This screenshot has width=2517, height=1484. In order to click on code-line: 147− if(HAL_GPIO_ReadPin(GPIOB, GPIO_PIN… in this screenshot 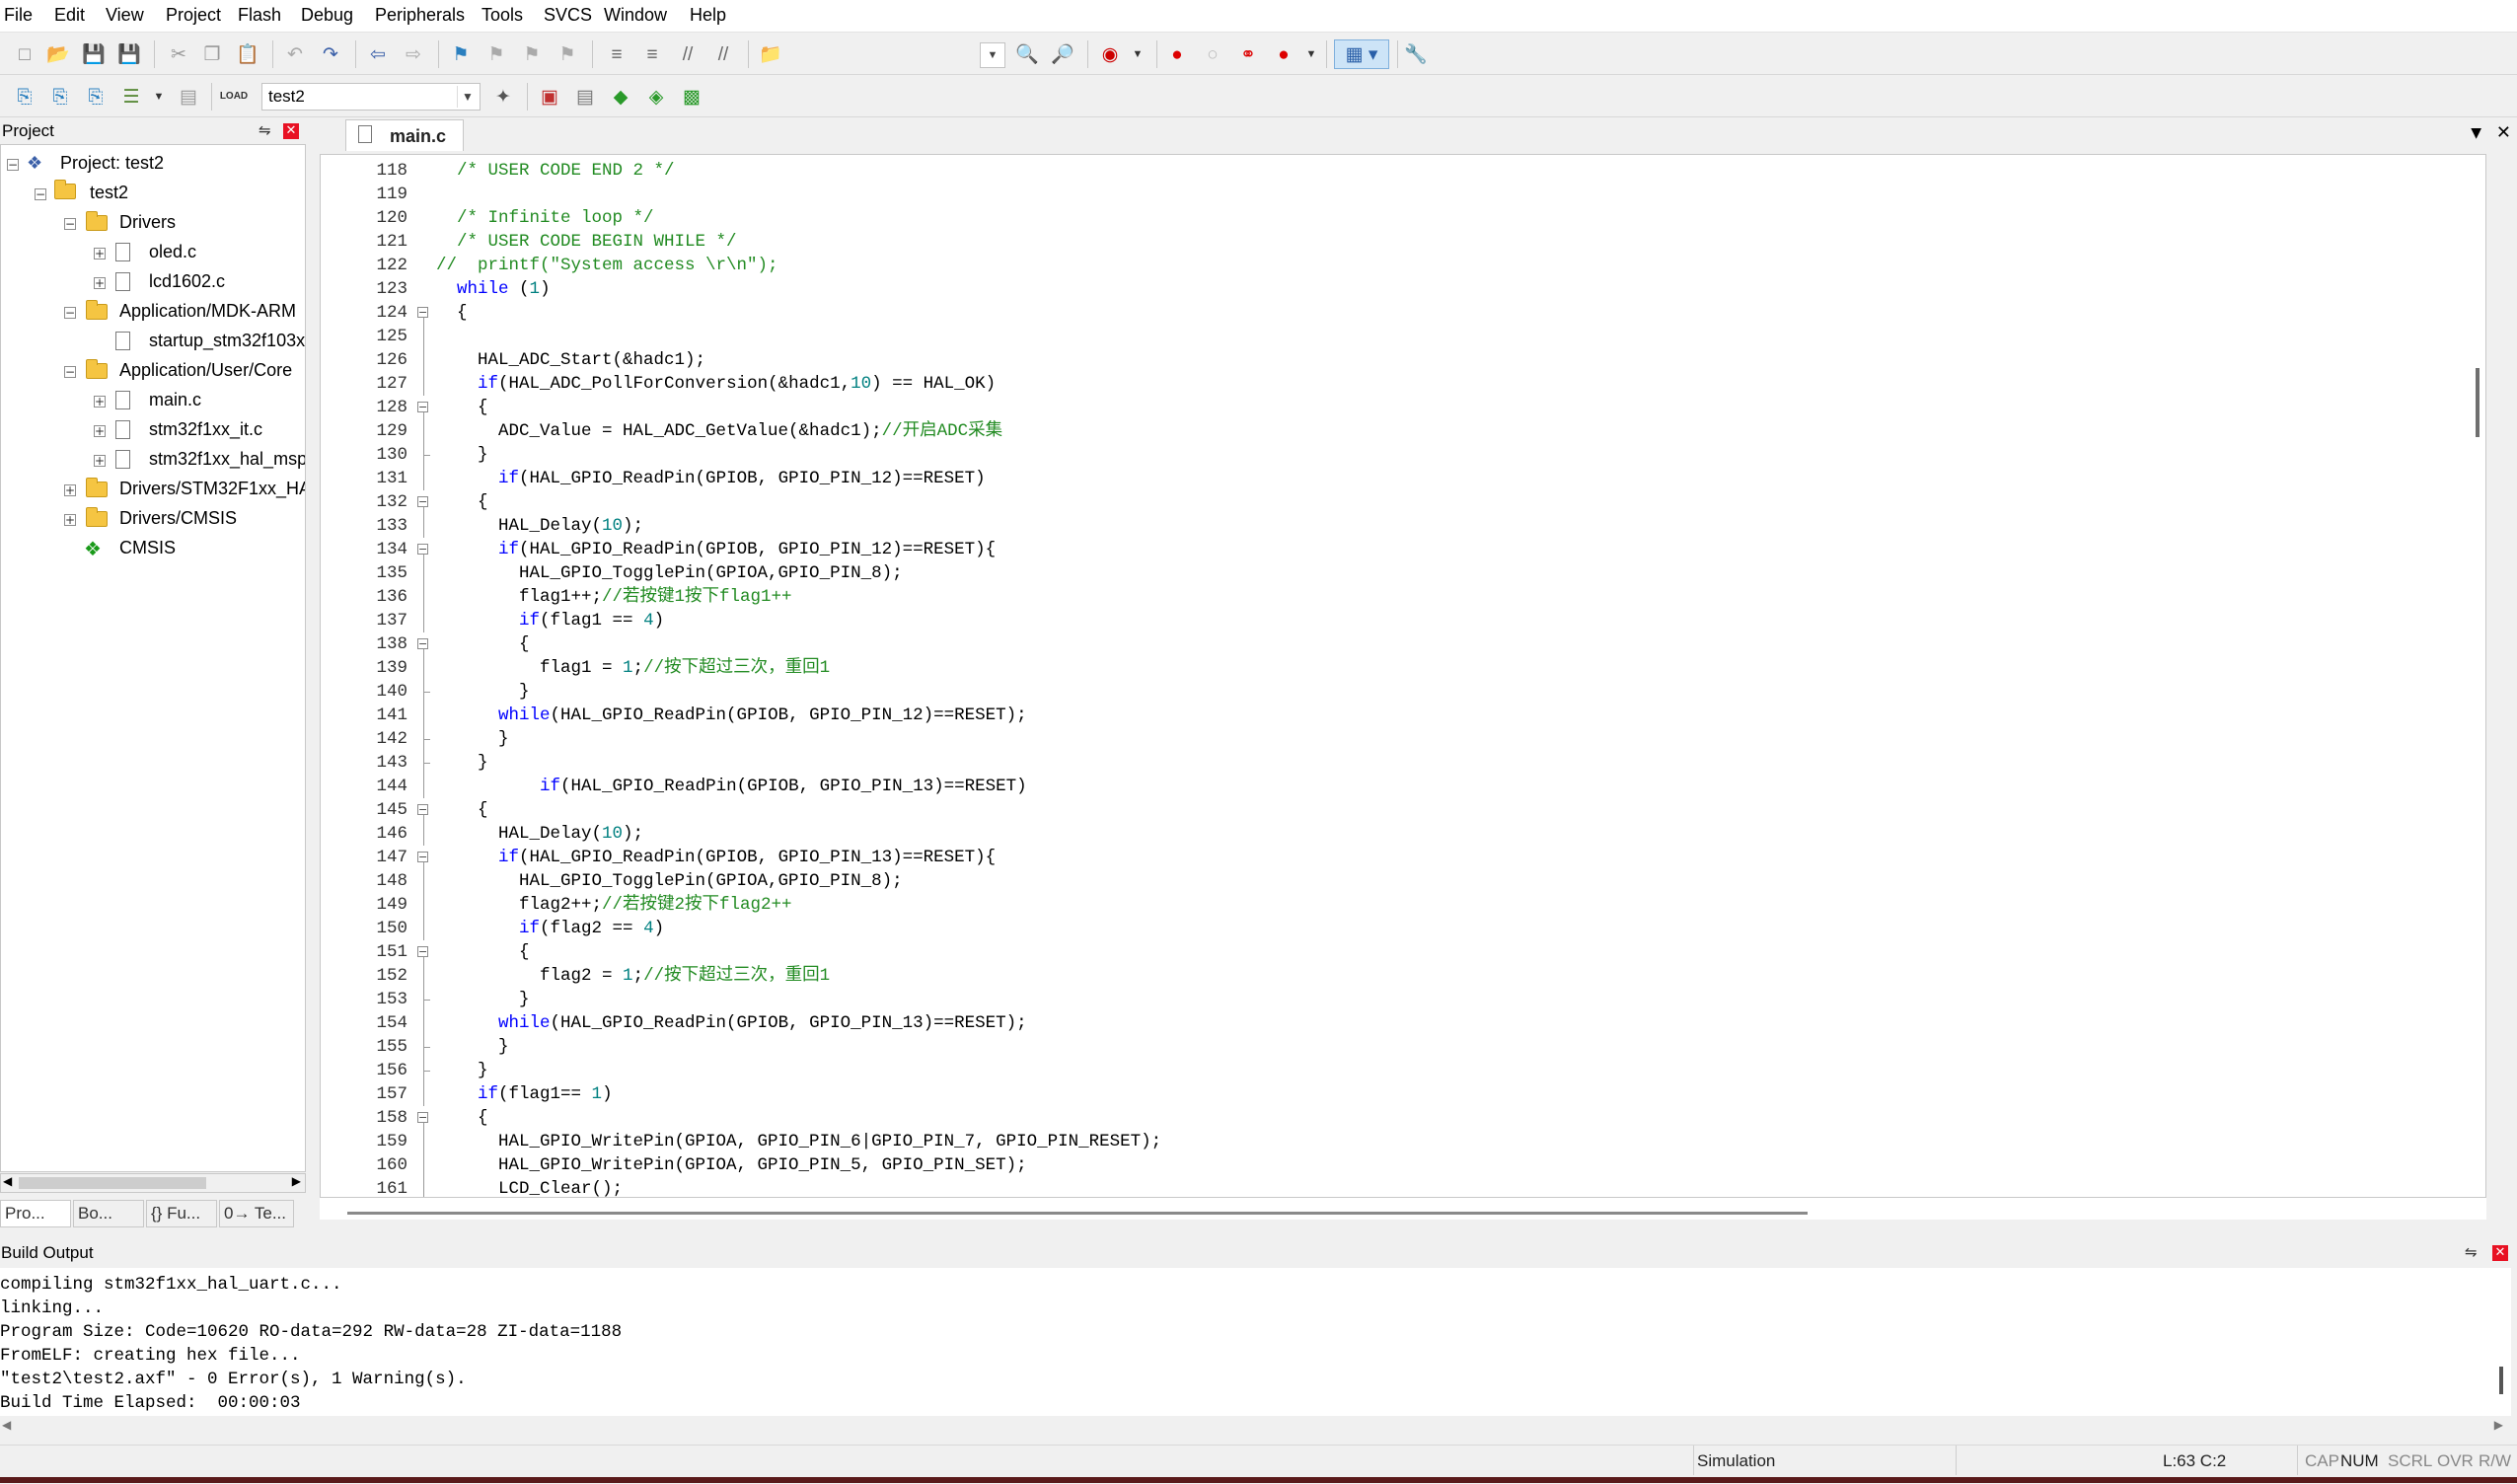, I will do `click(1381, 857)`.